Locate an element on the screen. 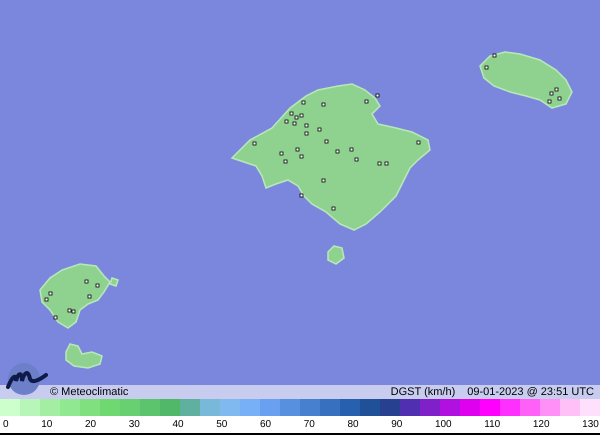 The width and height of the screenshot is (600, 435). scale-tick-label: 30 is located at coordinates (134, 424).